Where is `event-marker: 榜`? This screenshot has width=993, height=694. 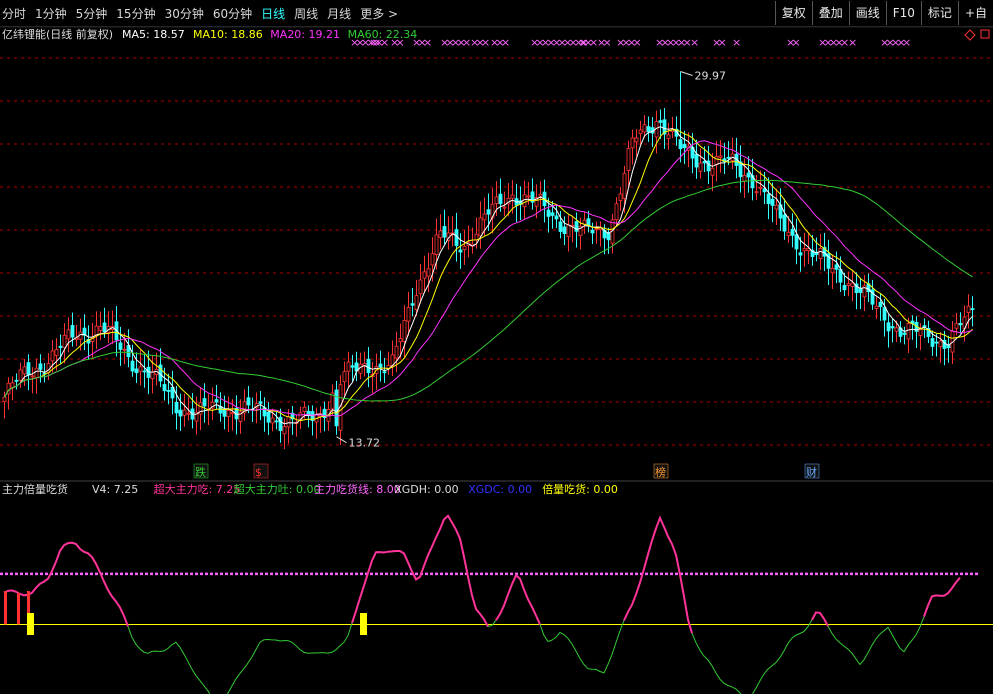
event-marker: 榜 is located at coordinates (660, 472).